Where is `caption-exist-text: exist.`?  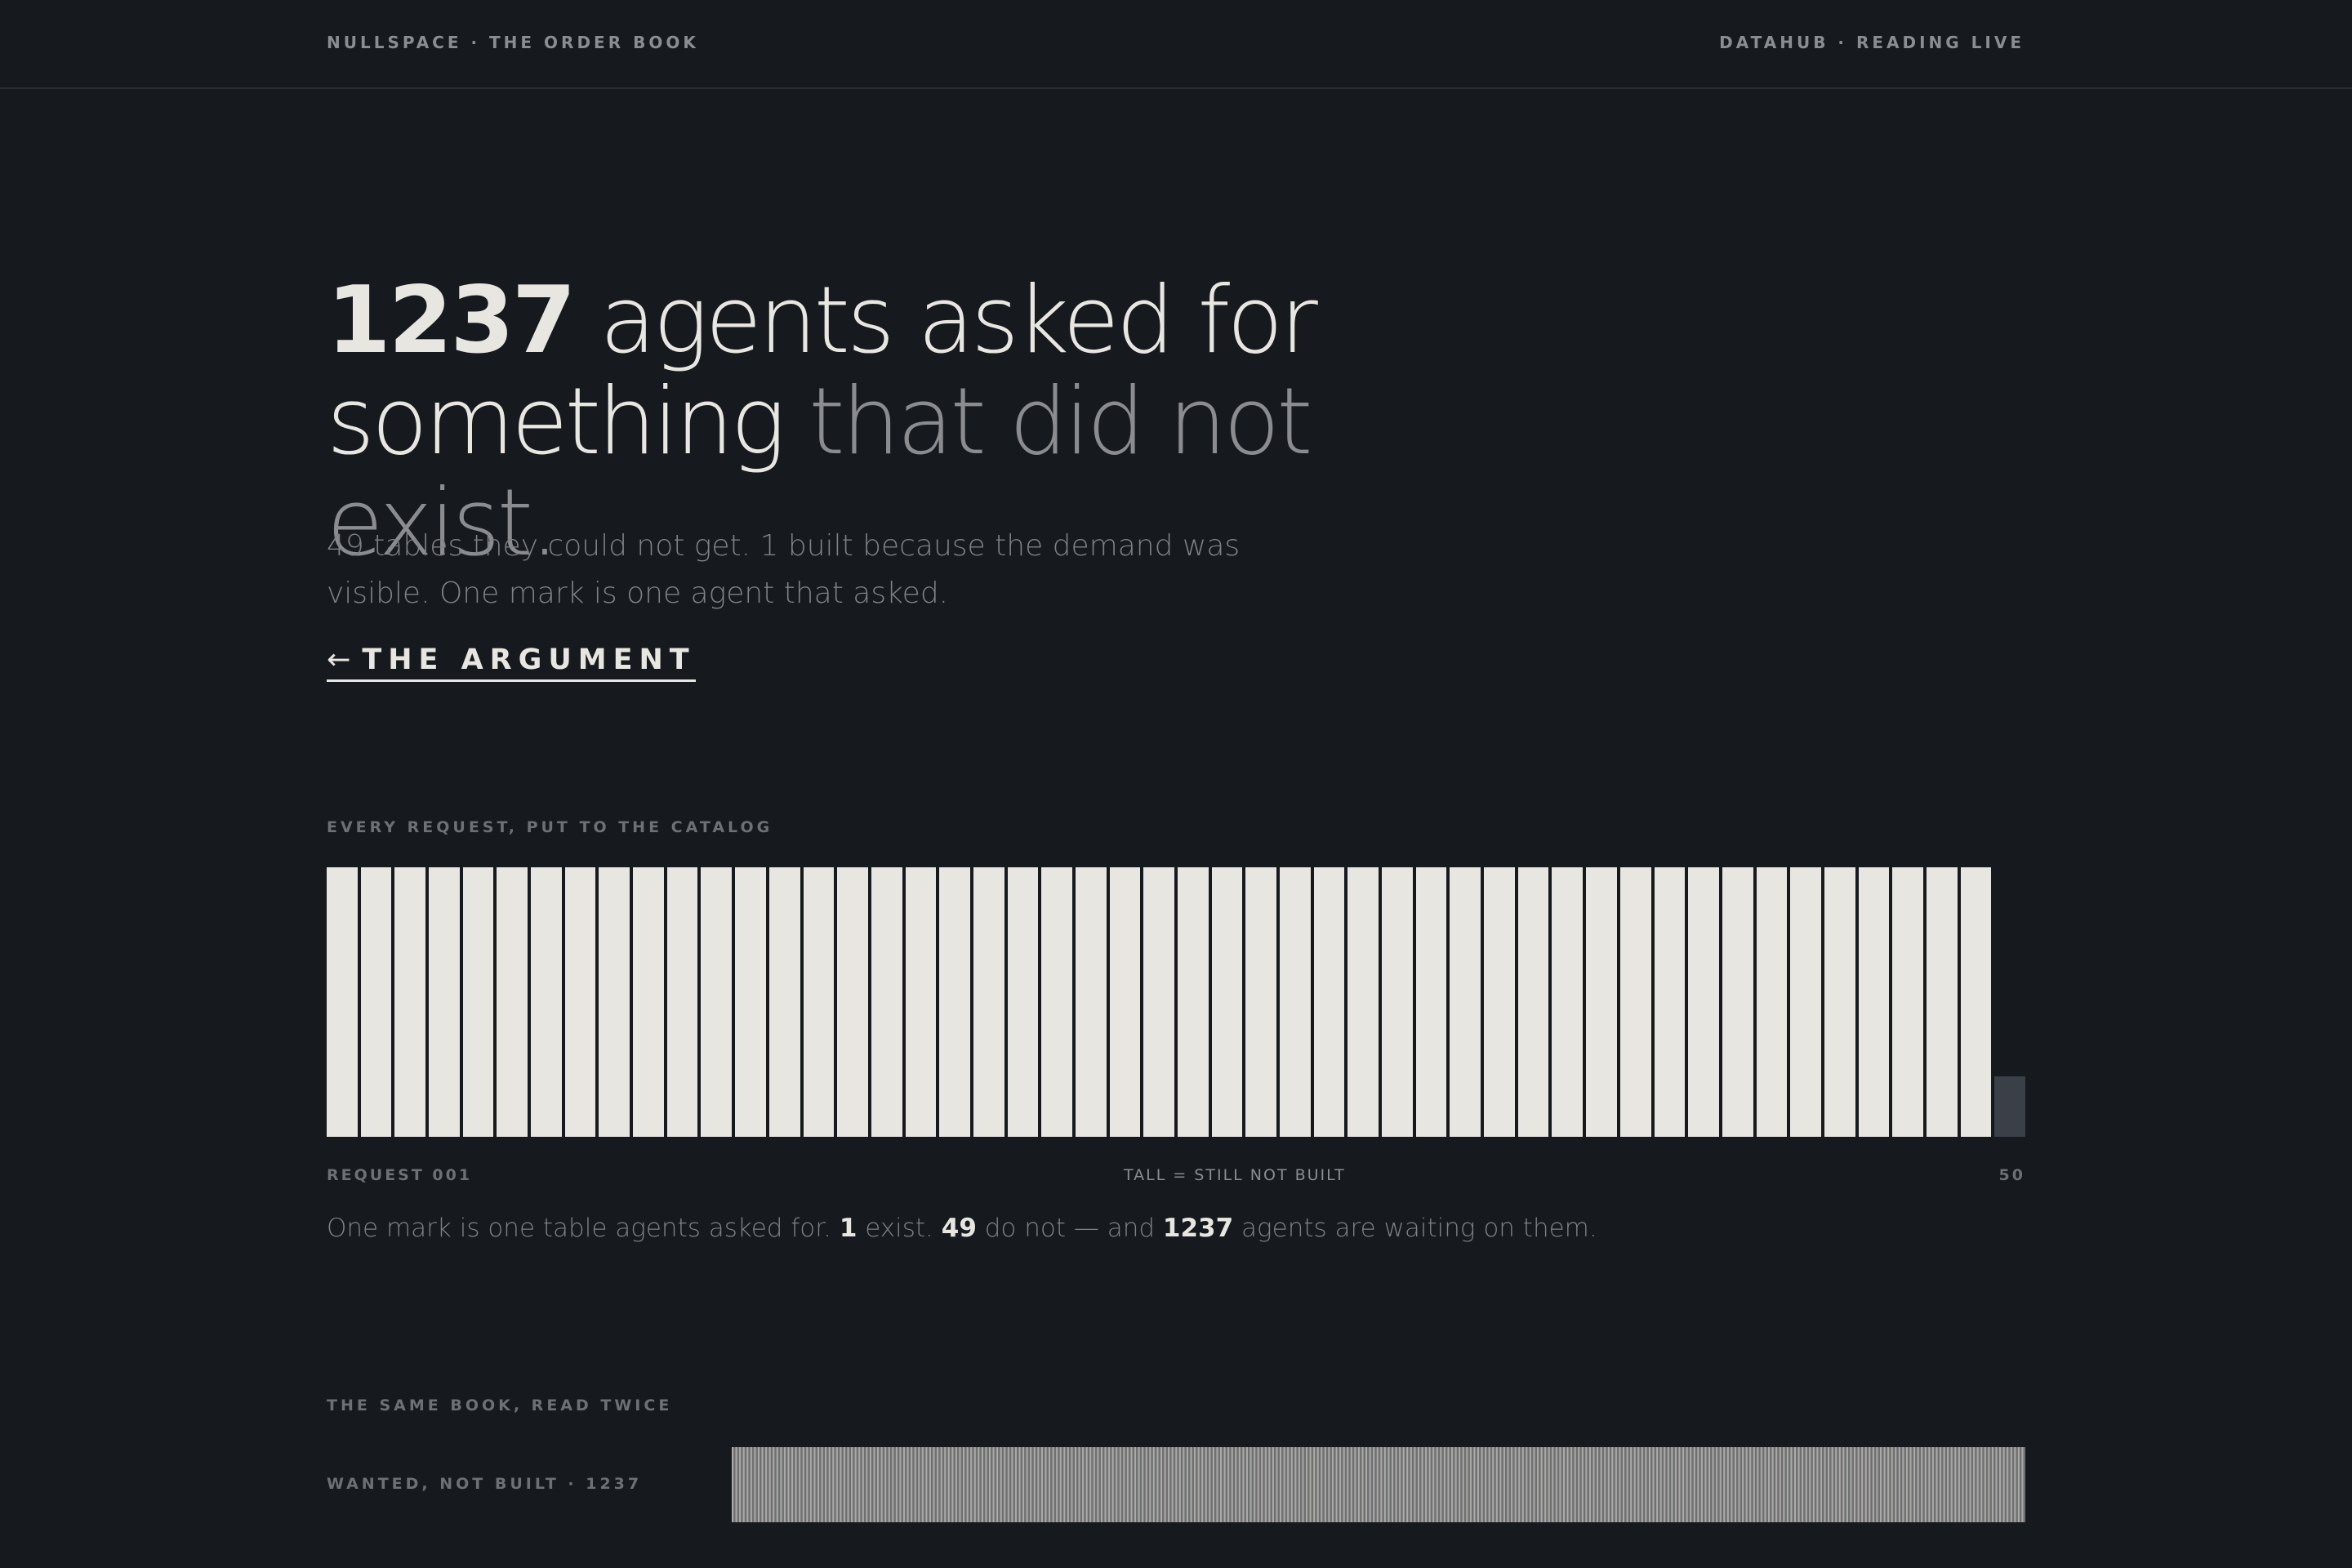
caption-exist-text: exist. is located at coordinates (900, 1228).